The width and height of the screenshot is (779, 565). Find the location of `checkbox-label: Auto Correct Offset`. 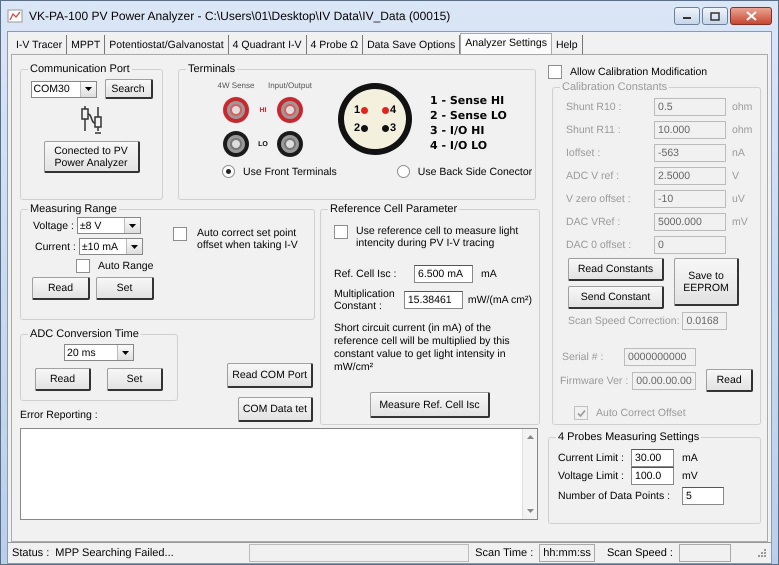

checkbox-label: Auto Correct Offset is located at coordinates (641, 413).